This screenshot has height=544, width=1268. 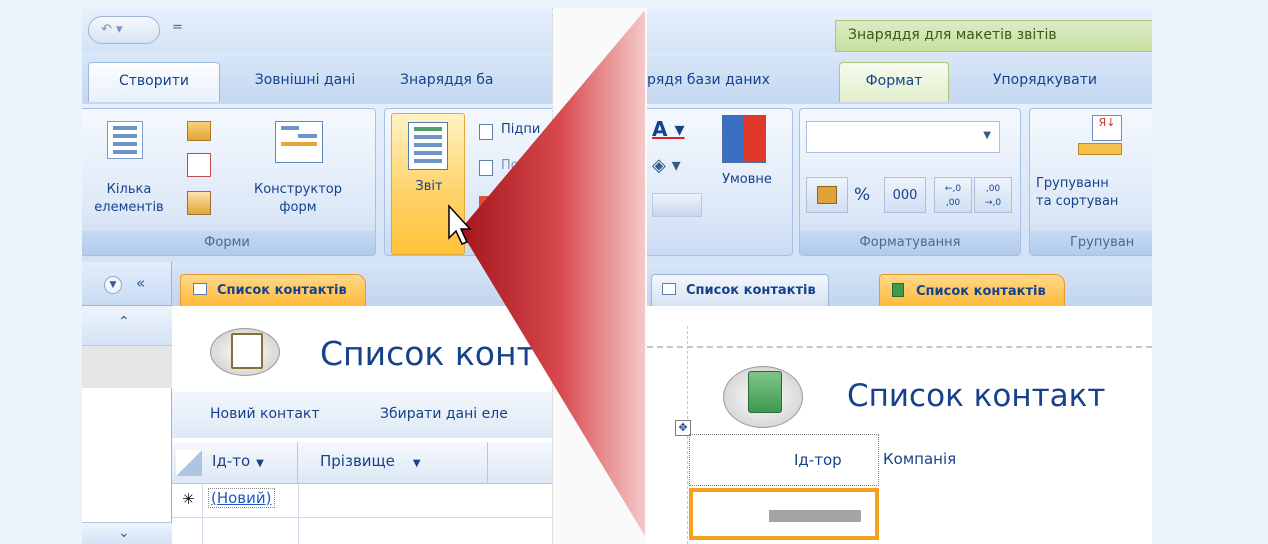 I want to click on title-bar: ↶ ▾ =, so click(x=317, y=30).